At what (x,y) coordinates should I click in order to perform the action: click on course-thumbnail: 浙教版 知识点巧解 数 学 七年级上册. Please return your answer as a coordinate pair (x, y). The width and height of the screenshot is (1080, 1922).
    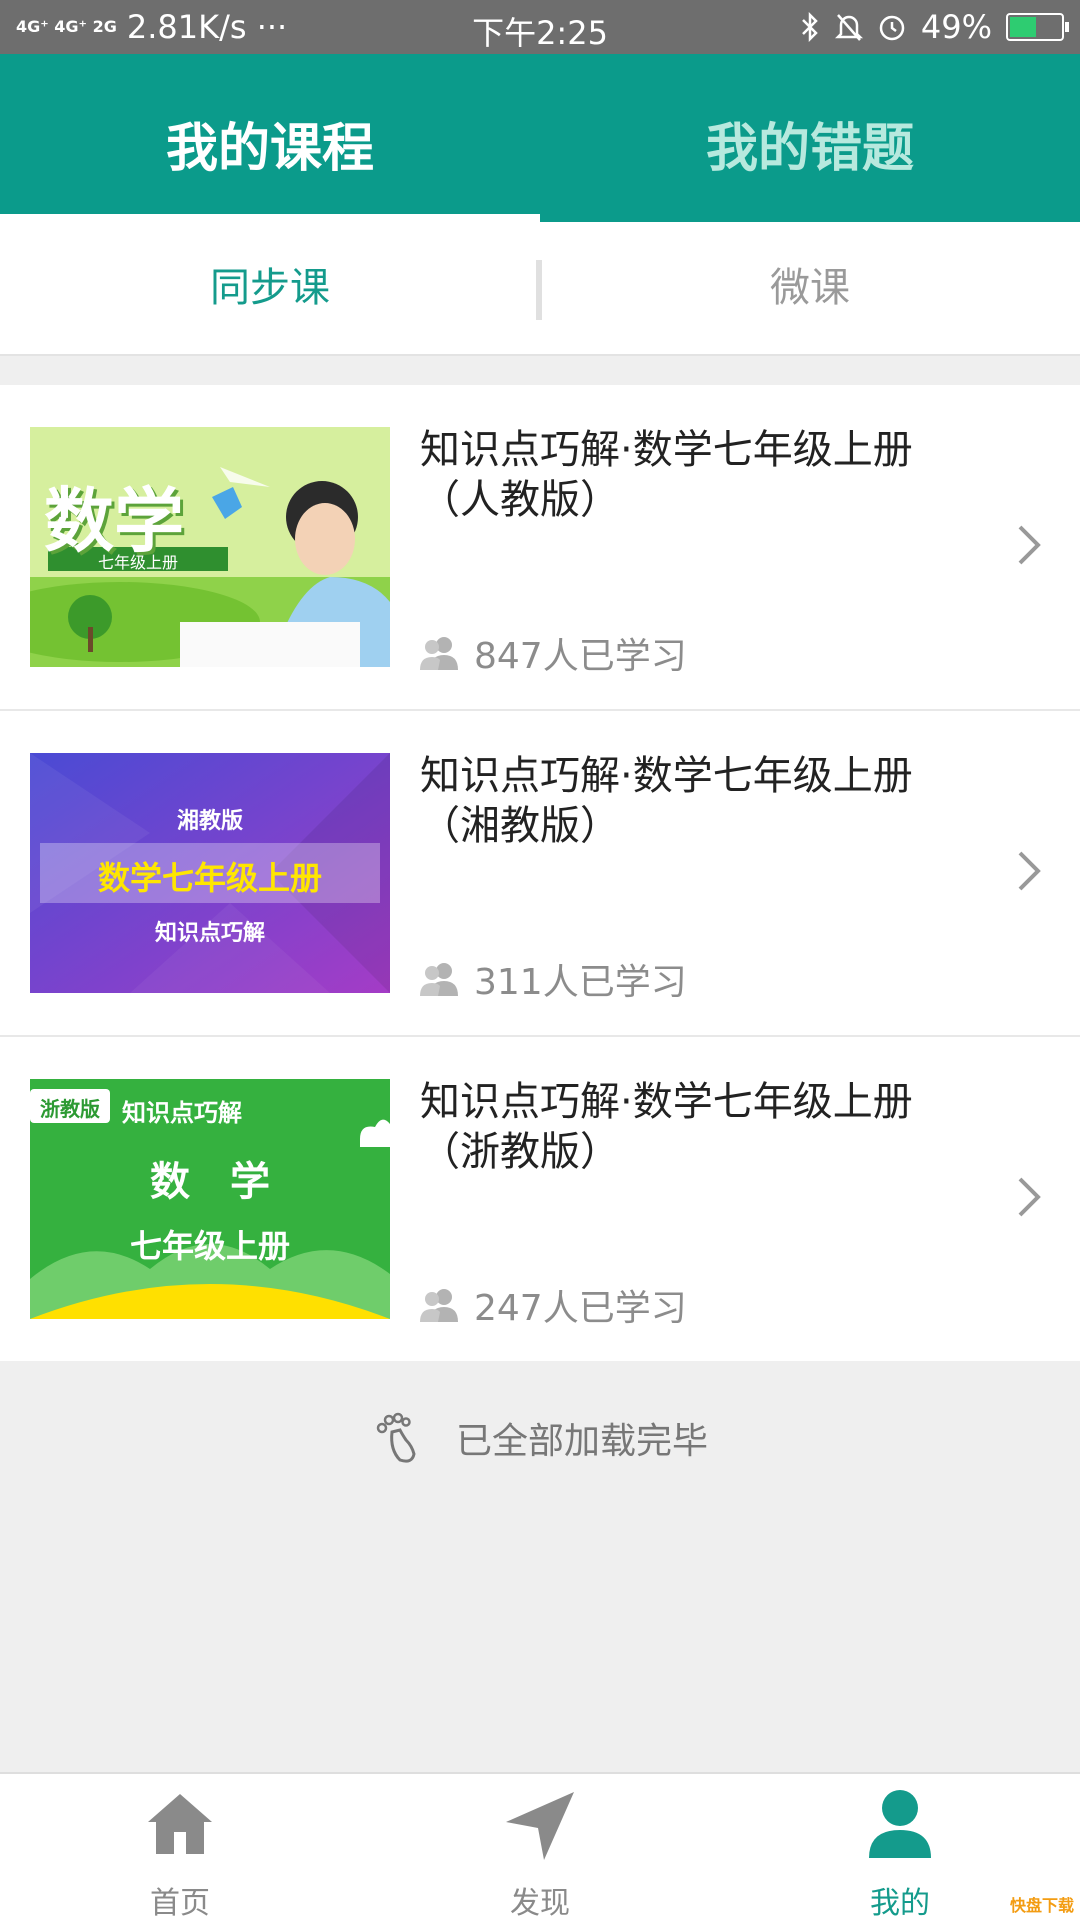
    Looking at the image, I should click on (210, 1199).